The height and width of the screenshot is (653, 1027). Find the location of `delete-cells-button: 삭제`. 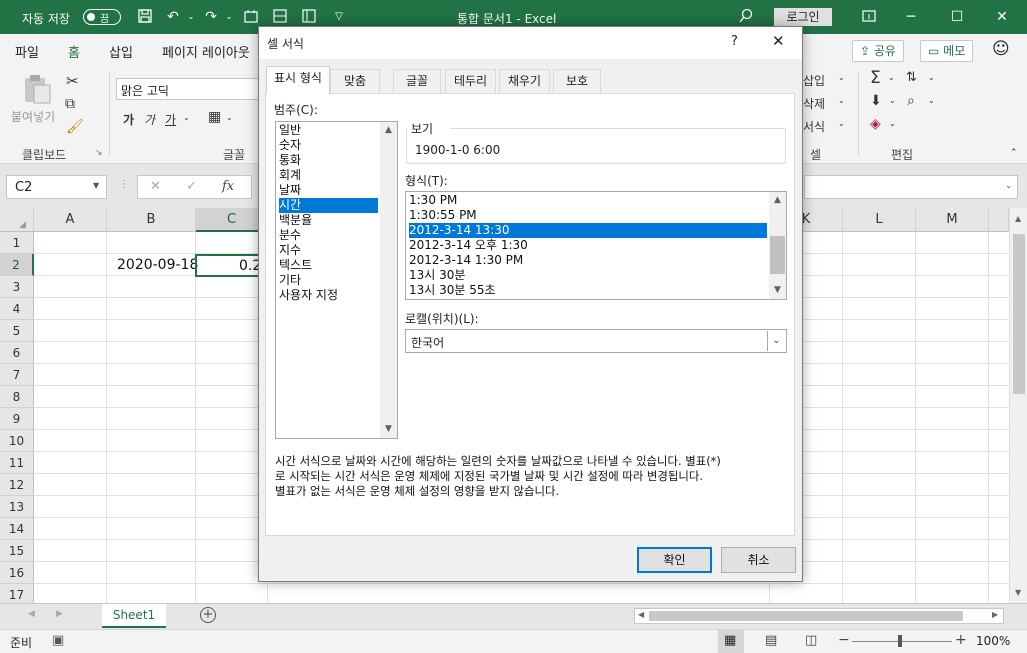

delete-cells-button: 삭제 is located at coordinates (814, 103).